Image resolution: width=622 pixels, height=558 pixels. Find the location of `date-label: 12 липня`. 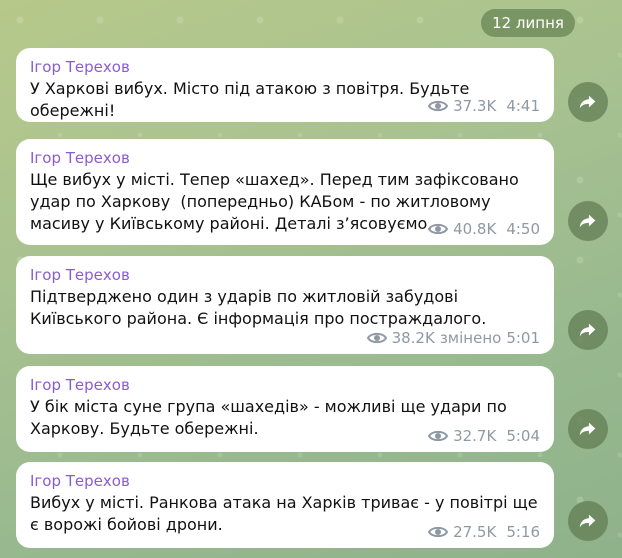

date-label: 12 липня is located at coordinates (528, 23).